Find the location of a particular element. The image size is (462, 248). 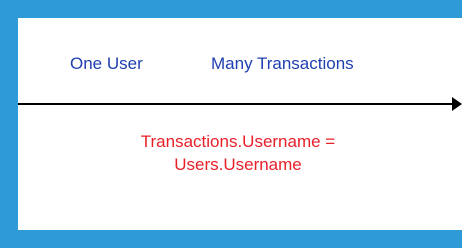

join-condition-line-1: Transactions.Username = is located at coordinates (238, 141).